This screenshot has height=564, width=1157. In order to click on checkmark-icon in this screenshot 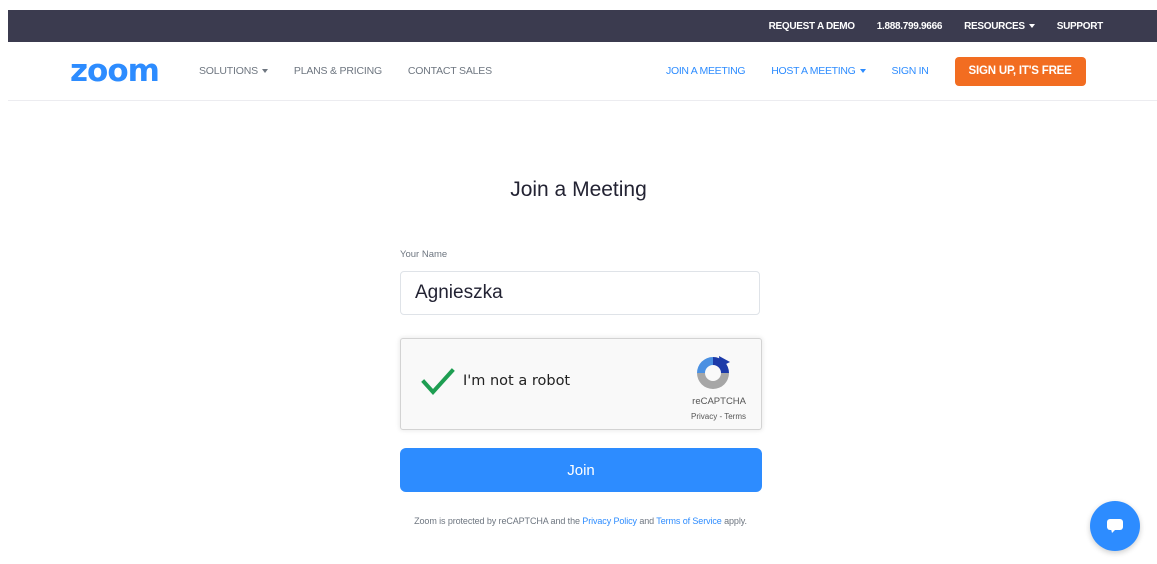, I will do `click(438, 382)`.